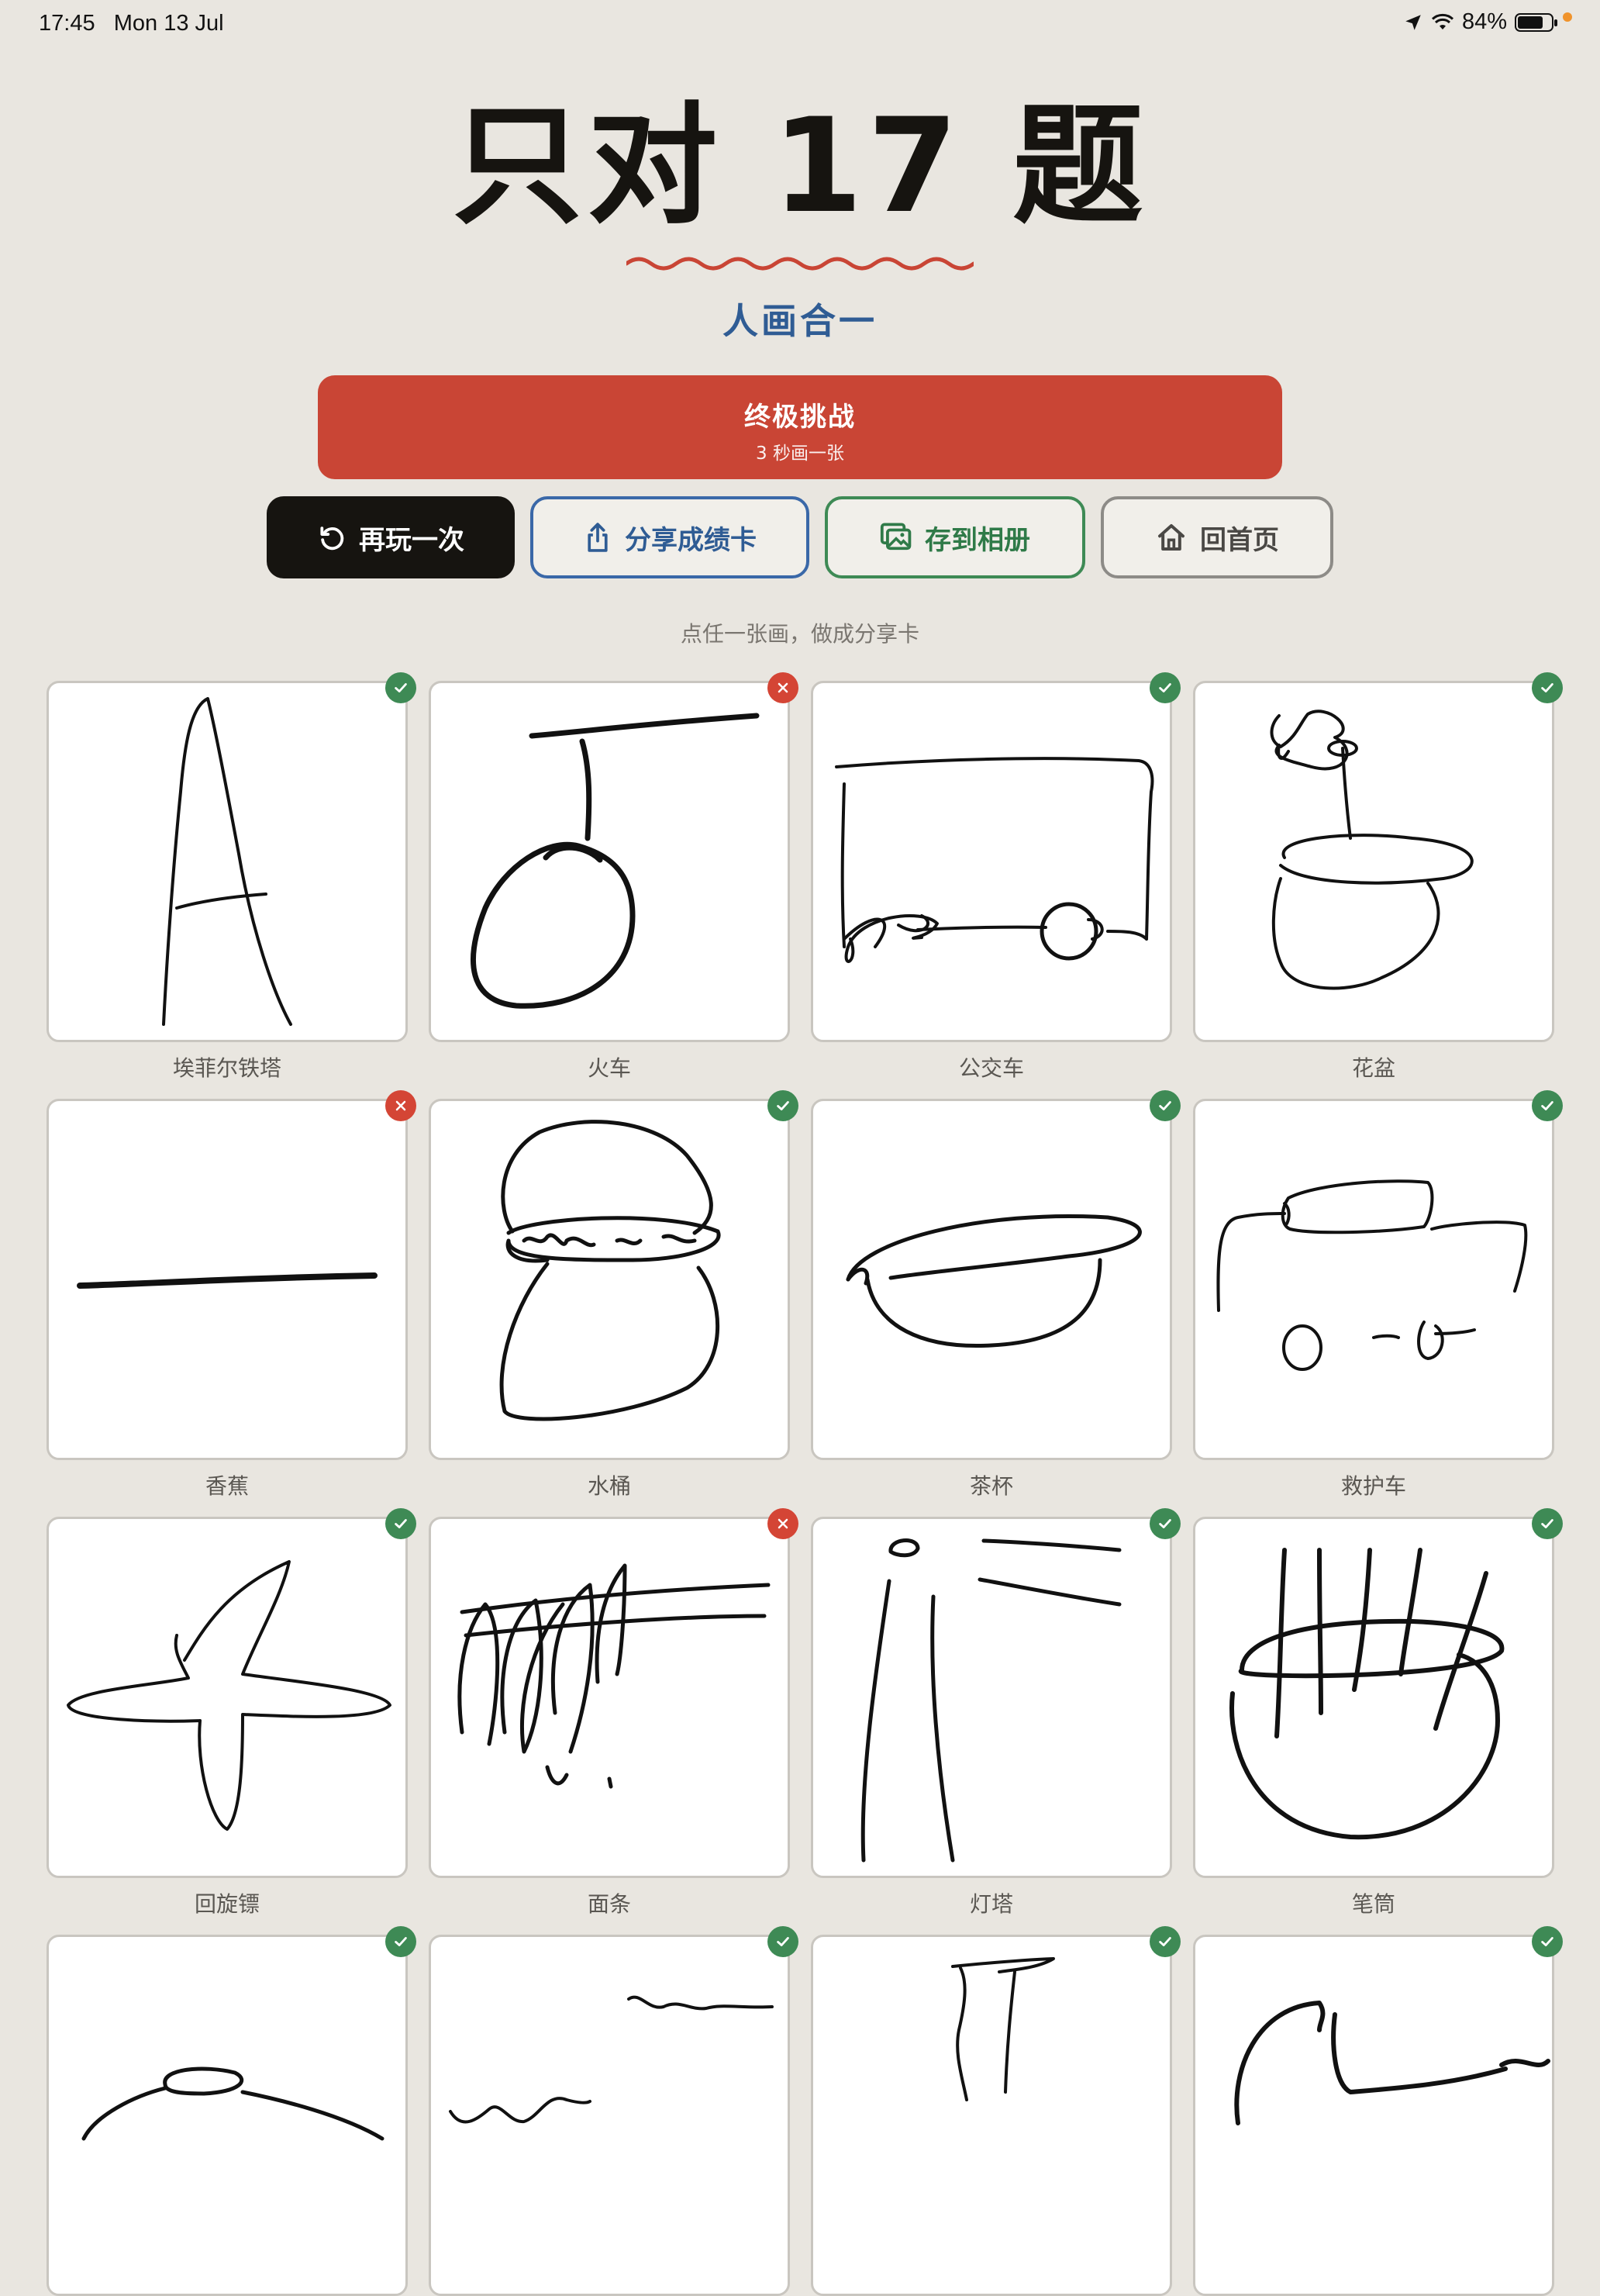  I want to click on drawing-label: 救护车, so click(1373, 1486).